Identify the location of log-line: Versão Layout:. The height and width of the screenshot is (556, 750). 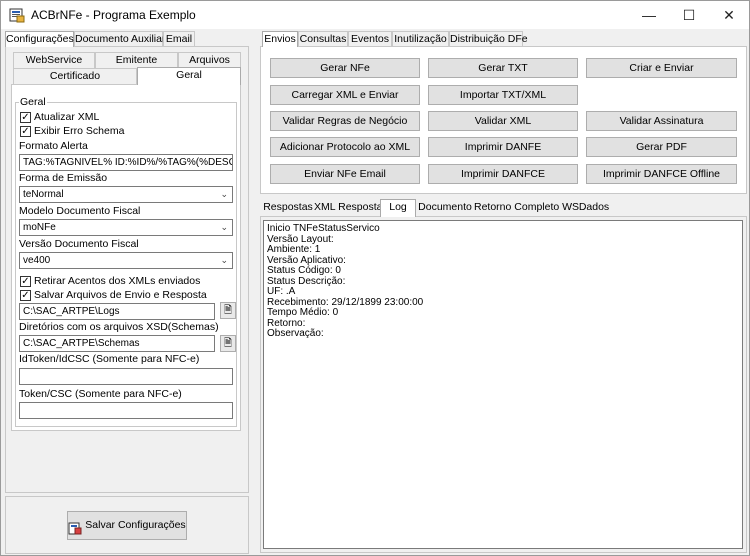
(300, 239).